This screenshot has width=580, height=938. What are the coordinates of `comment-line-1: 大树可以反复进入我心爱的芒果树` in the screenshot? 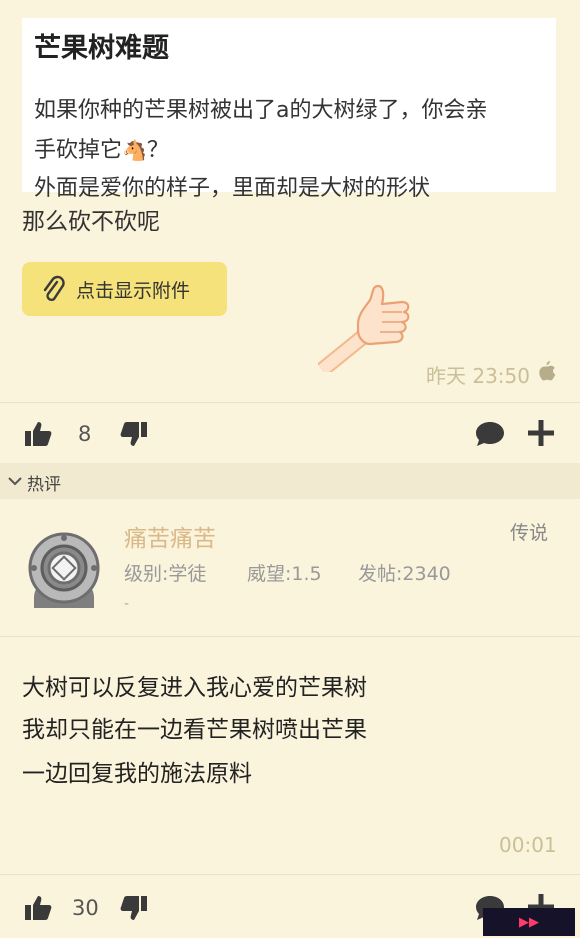 It's located at (194, 688).